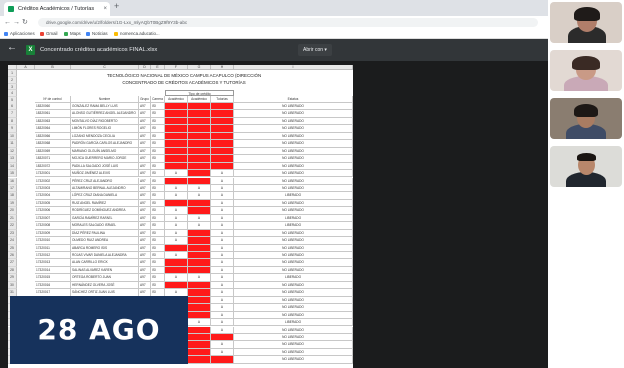 The width and height of the screenshot is (624, 368). I want to click on bookmark-gmail: Gmail, so click(48, 34).